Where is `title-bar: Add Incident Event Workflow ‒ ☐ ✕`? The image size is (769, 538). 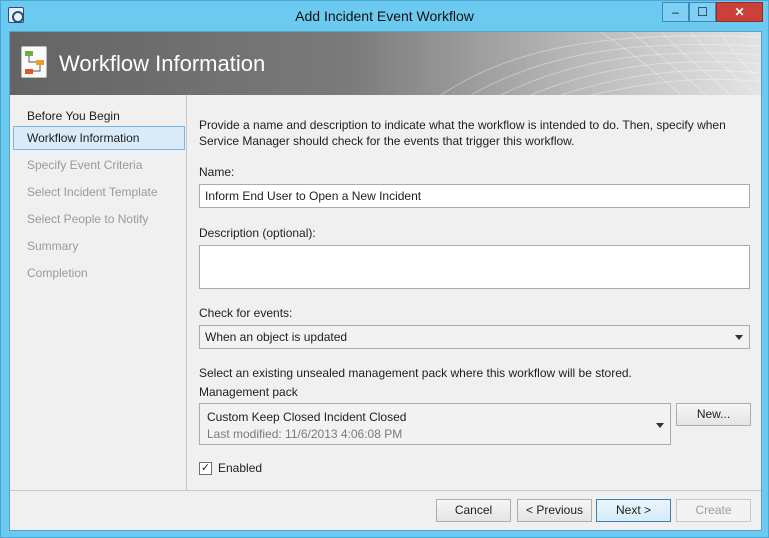
title-bar: Add Incident Event Workflow ‒ ☐ ✕ is located at coordinates (384, 16).